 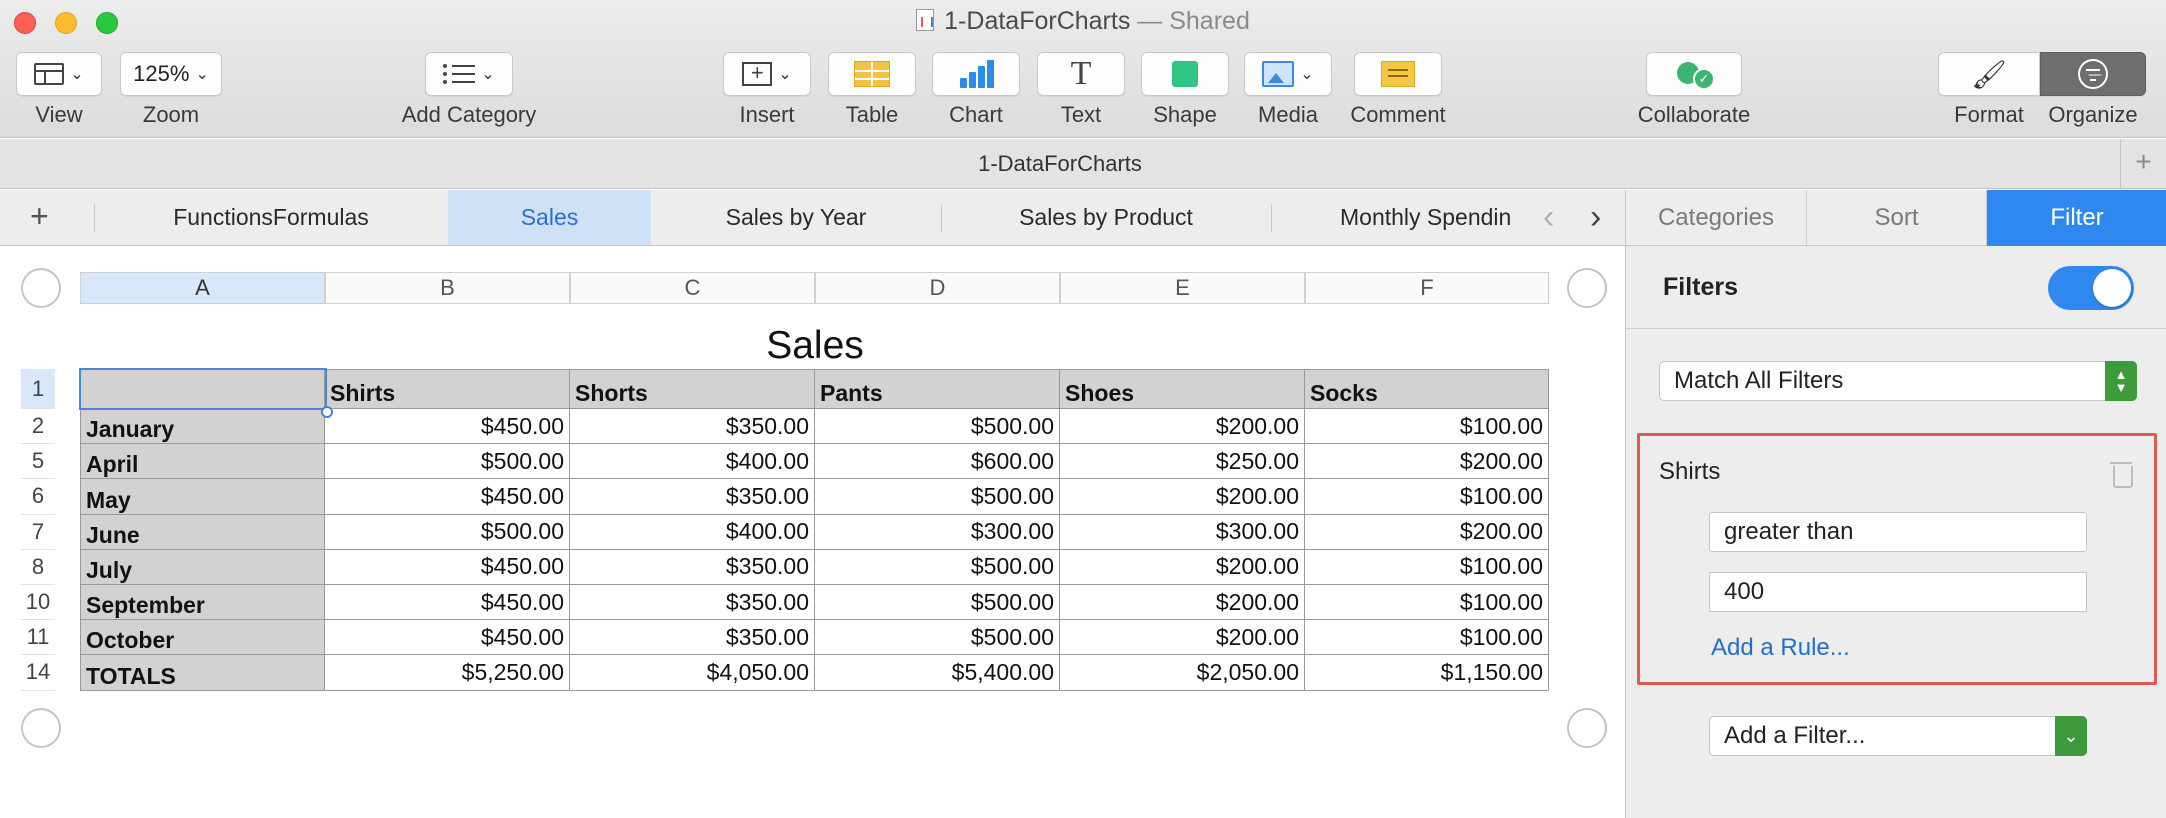 I want to click on chevron-left-icon: ‹, so click(x=1548, y=217).